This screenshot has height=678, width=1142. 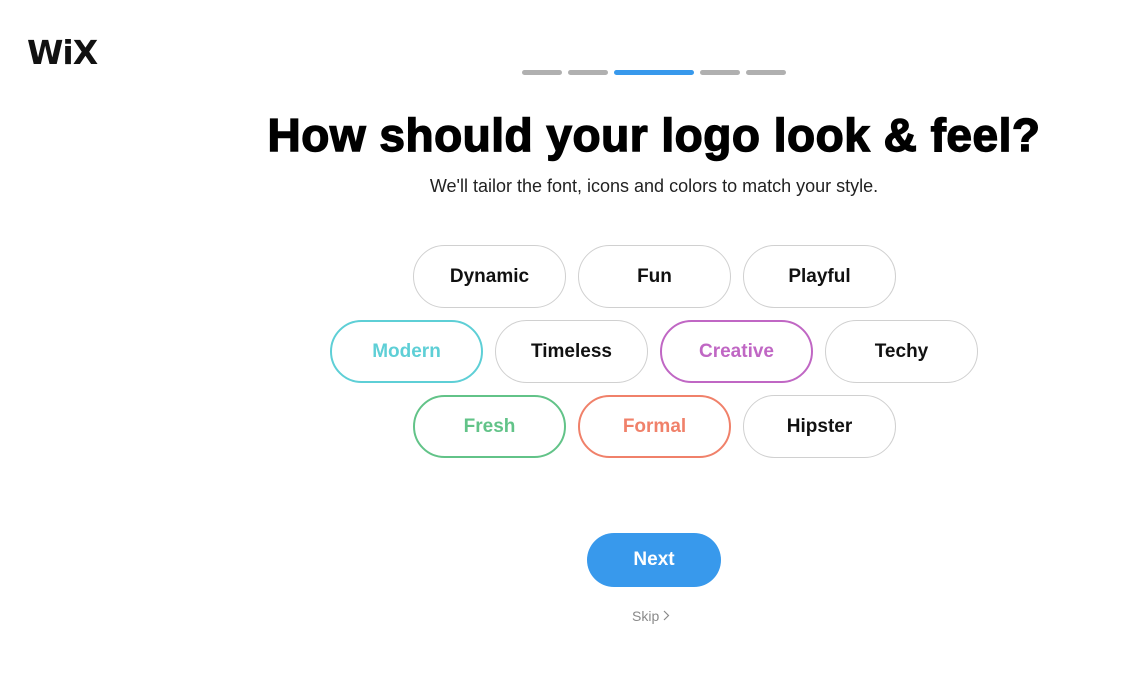 I want to click on style-chip-fun: Fun, so click(x=654, y=276).